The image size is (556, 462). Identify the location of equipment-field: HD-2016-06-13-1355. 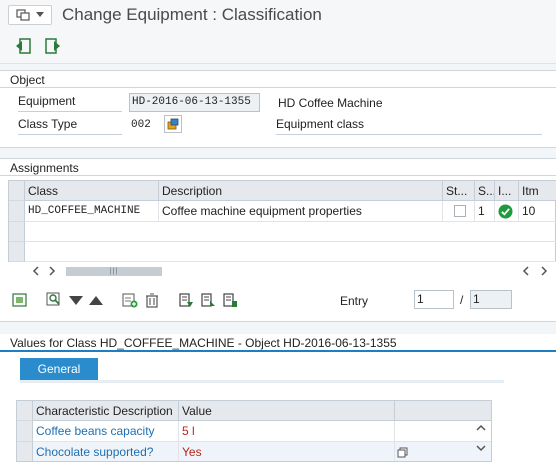
(194, 102).